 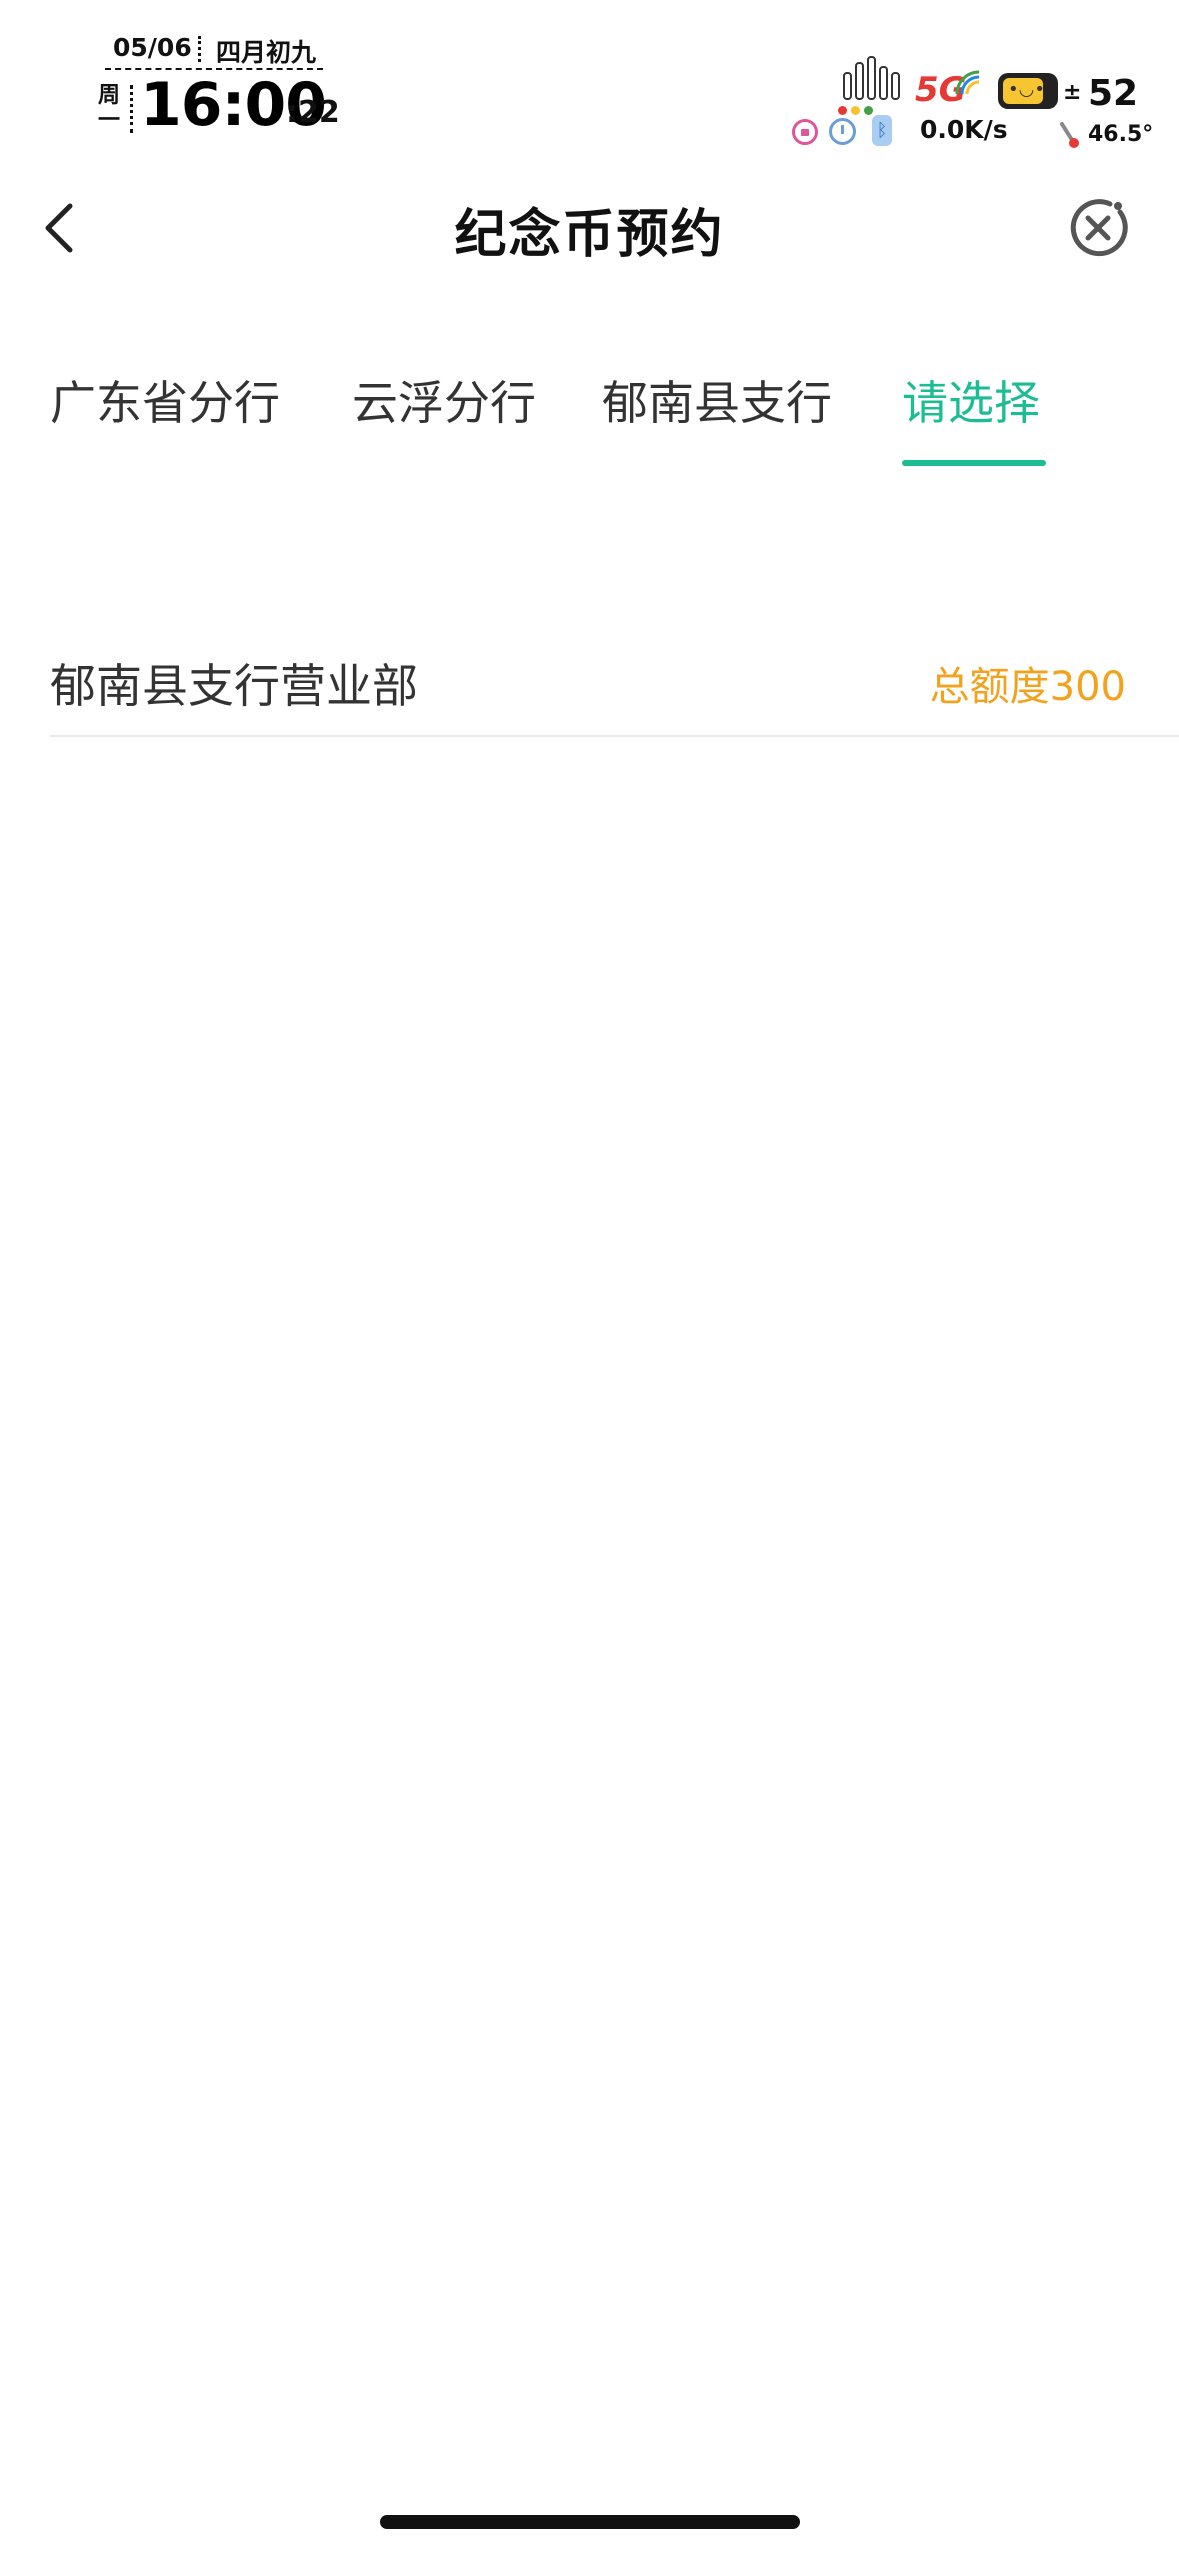 I want to click on status-lunar-date: 四月初九, so click(x=266, y=52).